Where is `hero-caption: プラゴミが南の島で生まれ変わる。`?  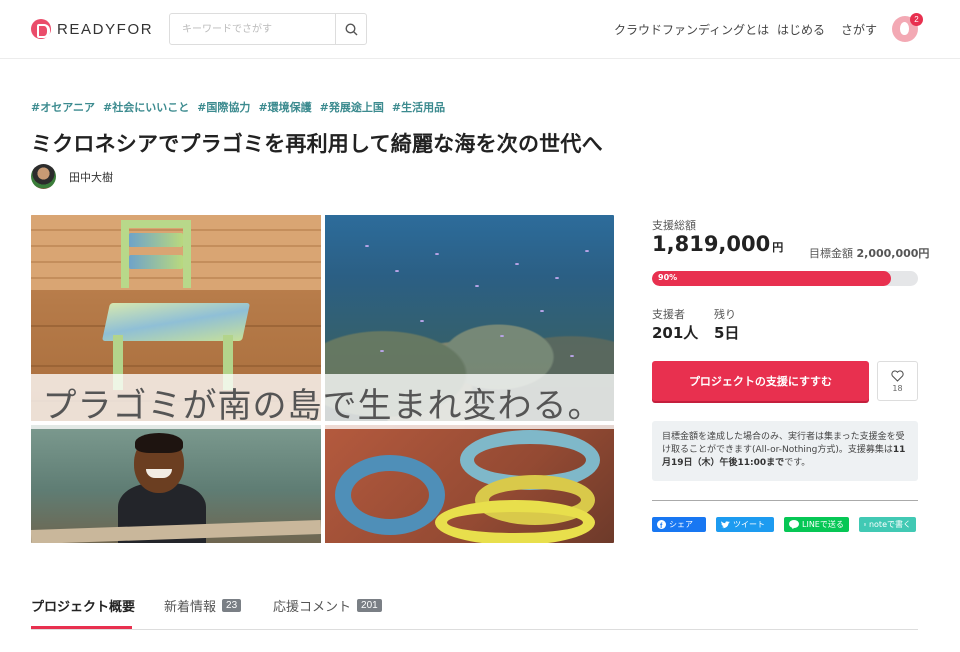
hero-caption: プラゴミが南の島で生まれ変わる。 is located at coordinates (322, 406).